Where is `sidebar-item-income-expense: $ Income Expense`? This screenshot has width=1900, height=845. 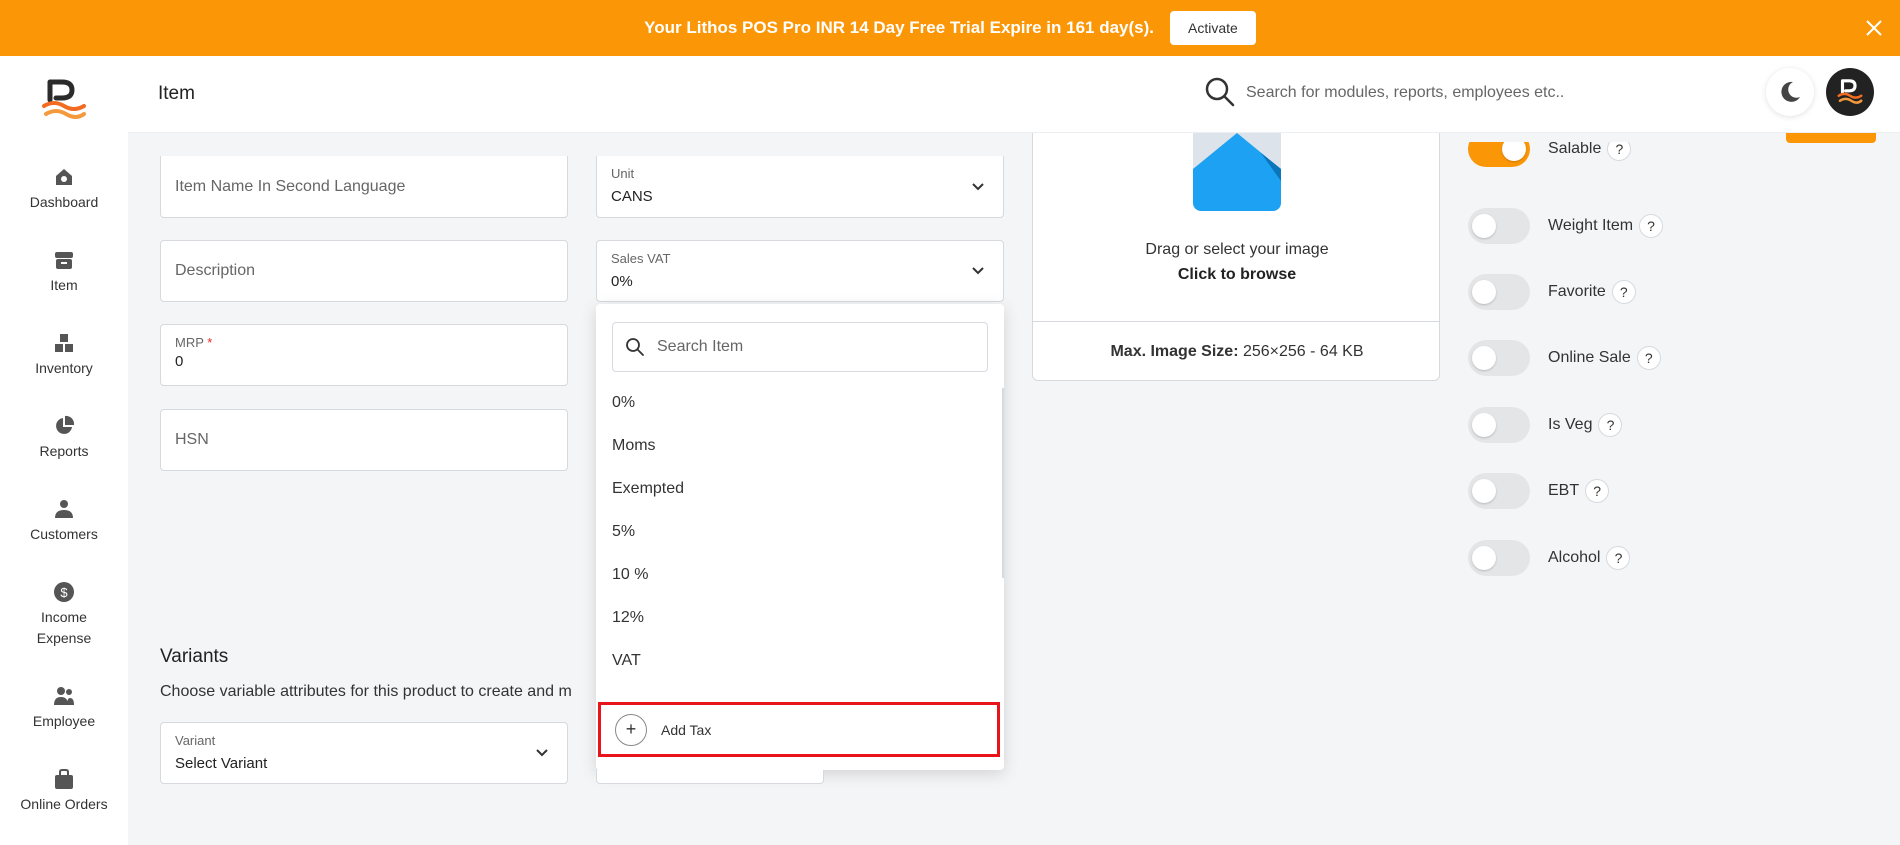
sidebar-item-income-expense: $ Income Expense is located at coordinates (64, 615).